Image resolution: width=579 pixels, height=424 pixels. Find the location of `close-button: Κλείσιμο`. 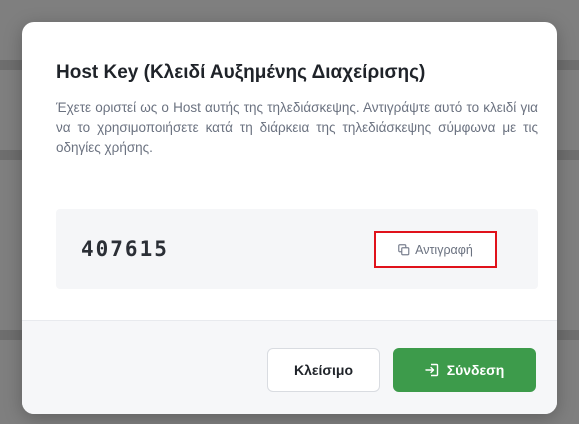

close-button: Κλείσιμο is located at coordinates (323, 370).